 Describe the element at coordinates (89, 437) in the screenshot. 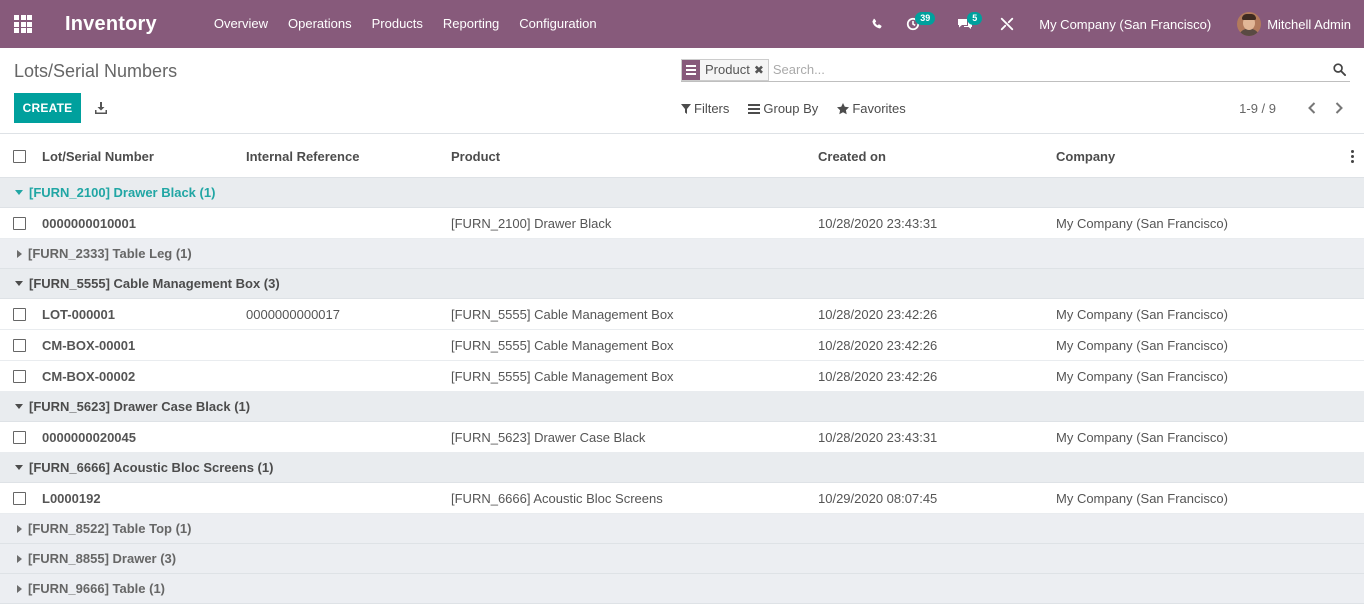

I see `cell-lot: 0000000020045` at that location.